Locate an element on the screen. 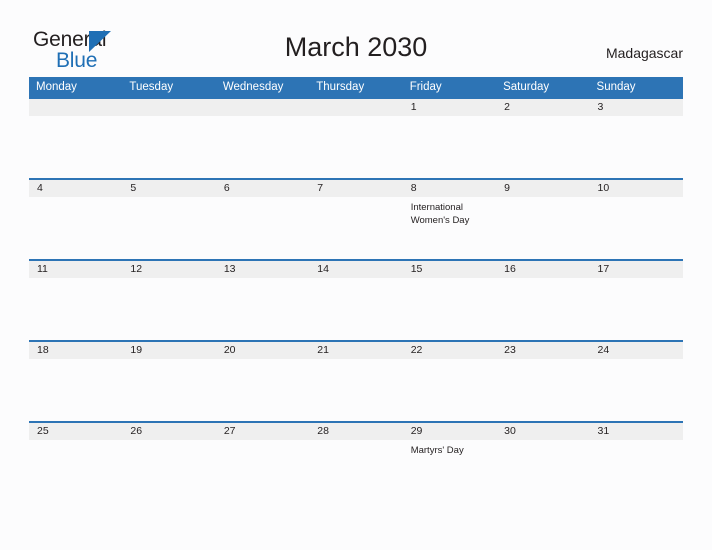 This screenshot has width=712, height=550. day-number: 13 is located at coordinates (262, 269).